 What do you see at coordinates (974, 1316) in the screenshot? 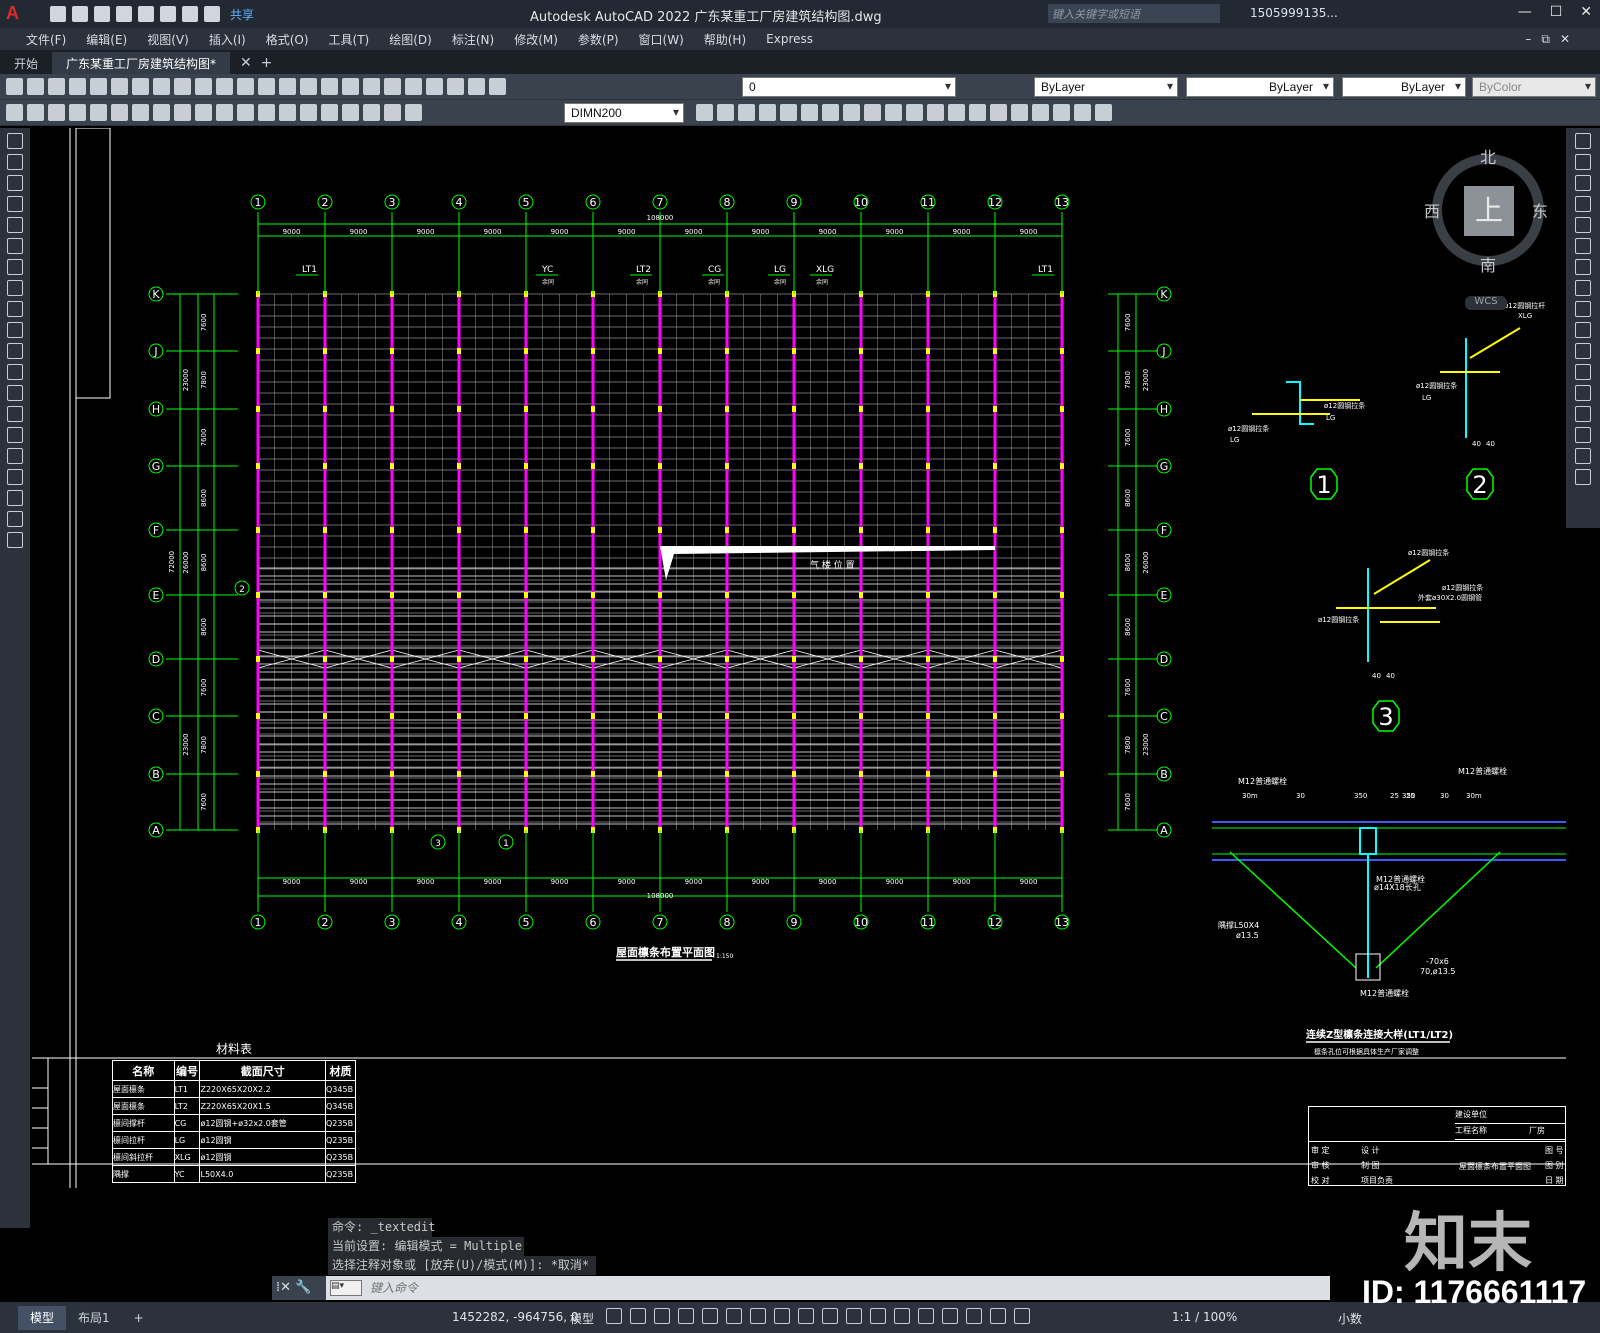
I see `annotation-visibility-icon` at bounding box center [974, 1316].